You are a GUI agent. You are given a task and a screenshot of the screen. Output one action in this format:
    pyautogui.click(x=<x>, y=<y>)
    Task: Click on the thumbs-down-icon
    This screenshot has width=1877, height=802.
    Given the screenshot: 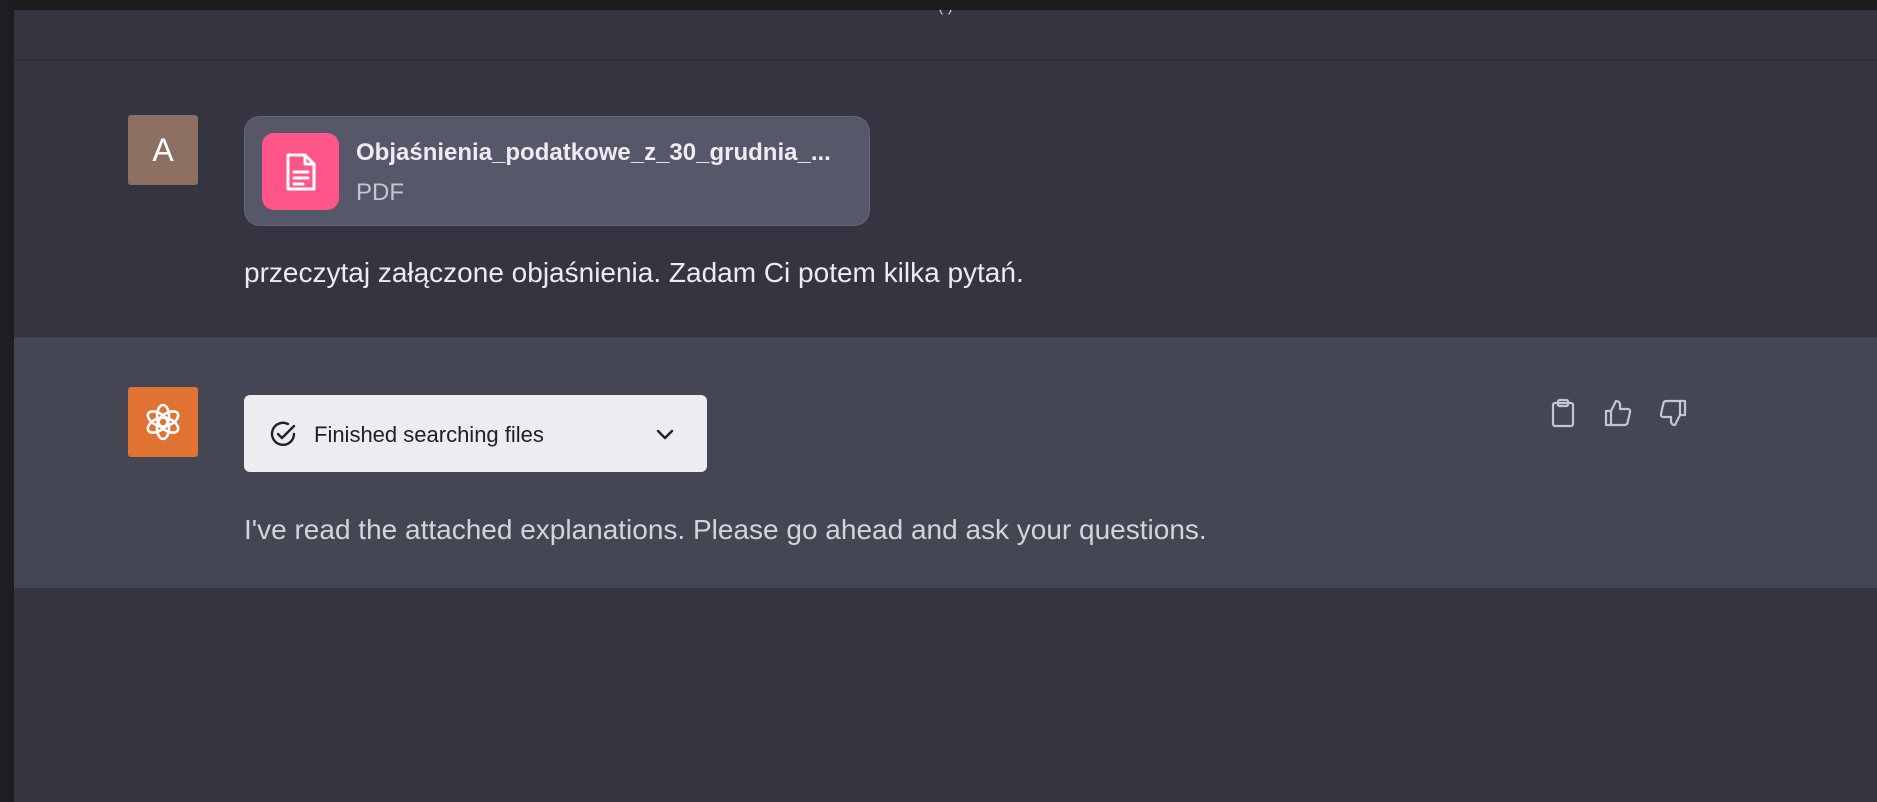 What is the action you would take?
    pyautogui.click(x=1673, y=413)
    